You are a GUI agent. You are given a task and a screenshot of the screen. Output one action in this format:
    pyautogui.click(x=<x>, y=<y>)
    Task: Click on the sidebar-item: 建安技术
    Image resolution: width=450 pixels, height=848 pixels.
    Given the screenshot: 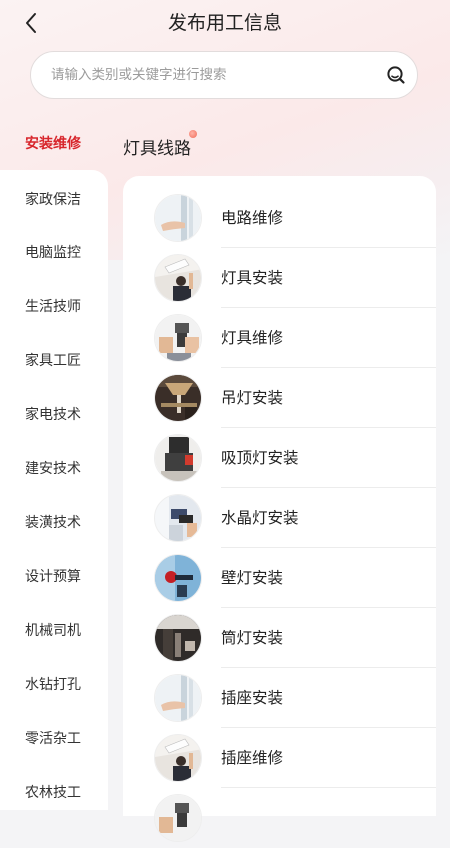 What is the action you would take?
    pyautogui.click(x=53, y=468)
    